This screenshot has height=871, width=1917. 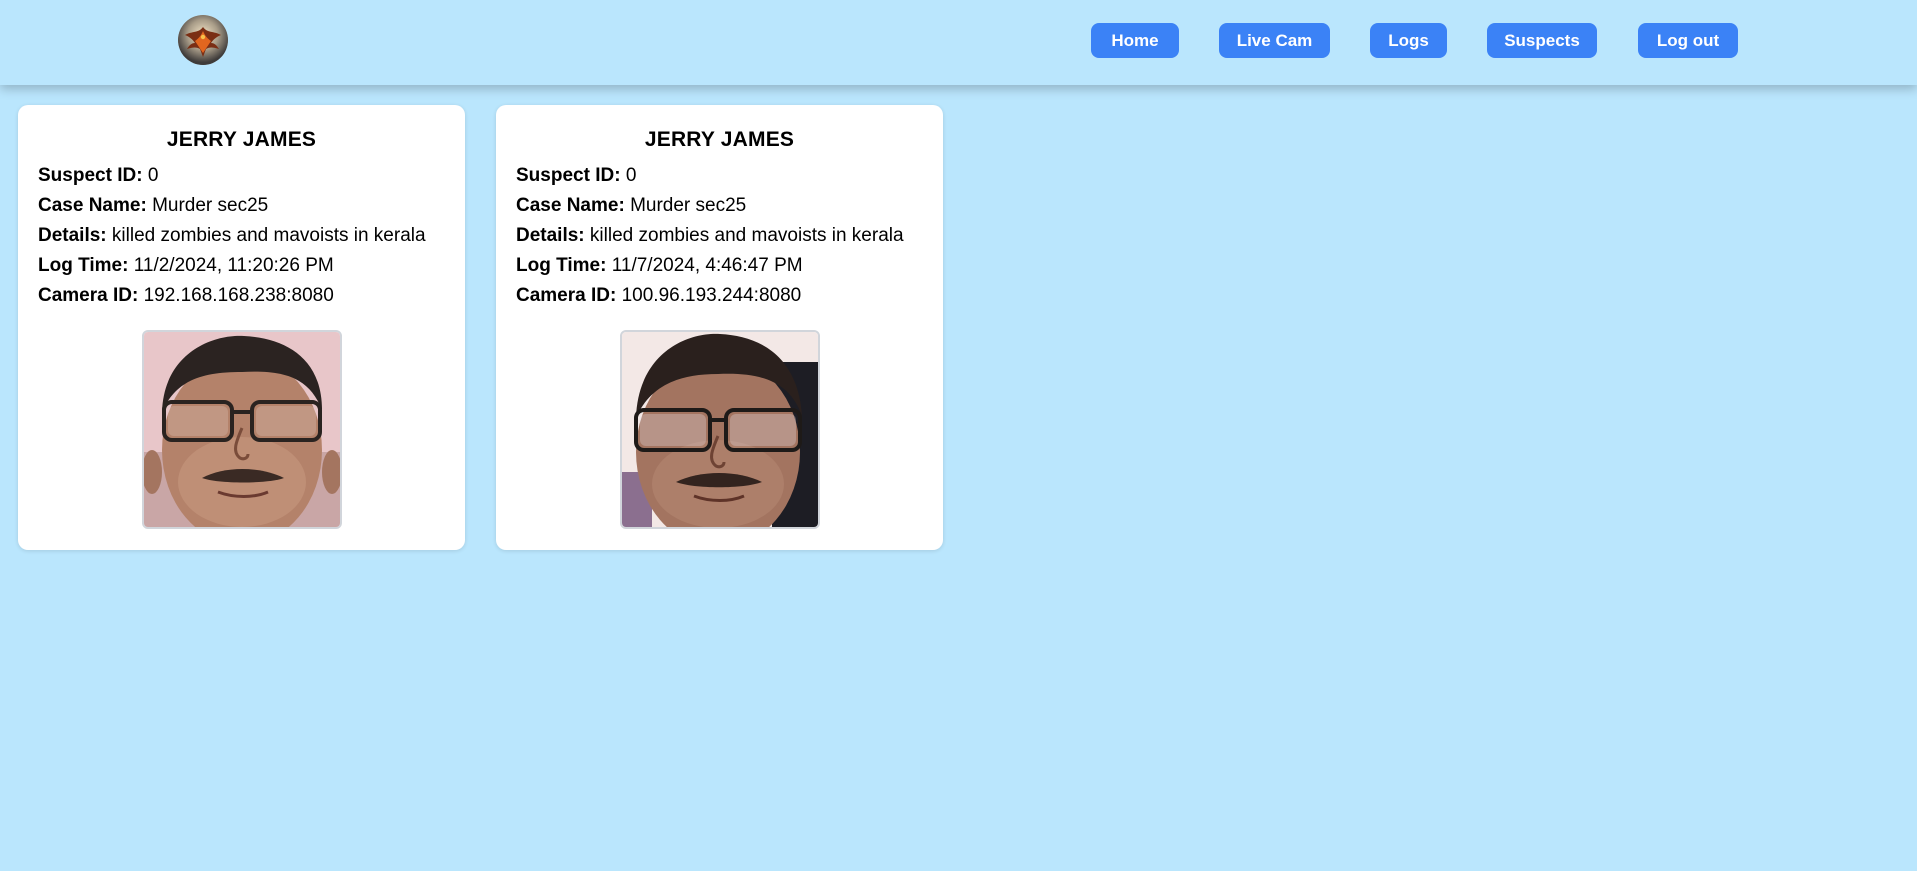 I want to click on camera-id-row: Camera ID: 192.168.168.238:8080, so click(x=186, y=296).